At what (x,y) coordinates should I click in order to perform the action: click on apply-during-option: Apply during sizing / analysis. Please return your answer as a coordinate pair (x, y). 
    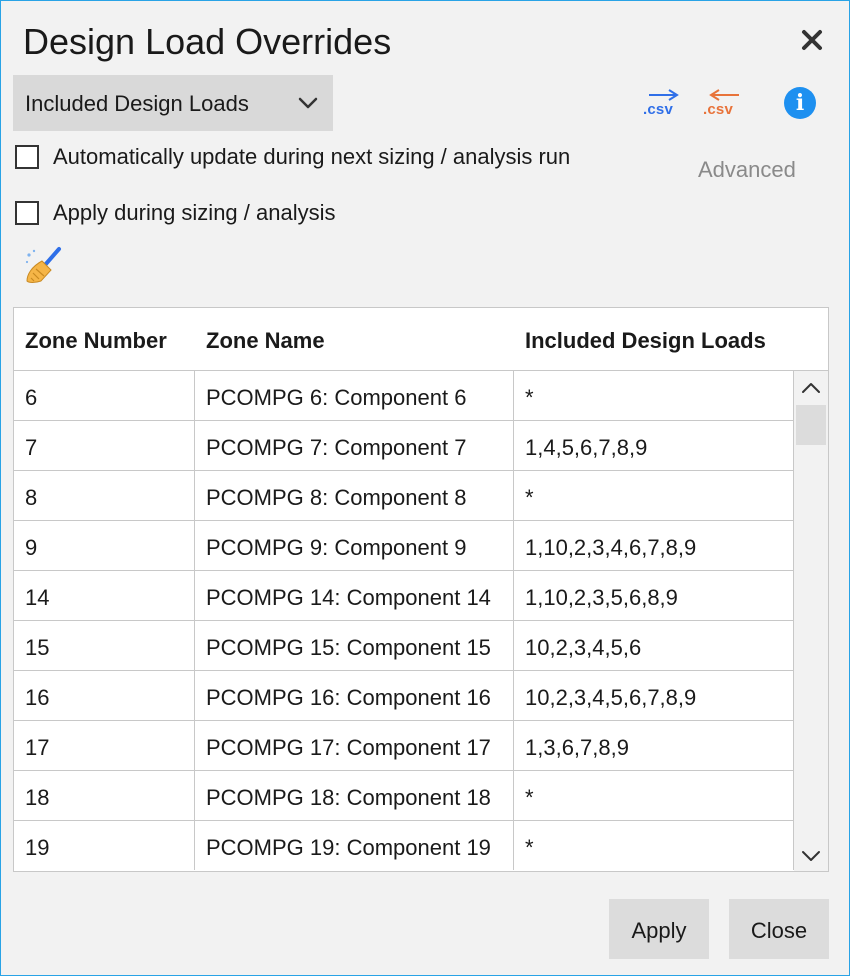
    Looking at the image, I should click on (195, 214).